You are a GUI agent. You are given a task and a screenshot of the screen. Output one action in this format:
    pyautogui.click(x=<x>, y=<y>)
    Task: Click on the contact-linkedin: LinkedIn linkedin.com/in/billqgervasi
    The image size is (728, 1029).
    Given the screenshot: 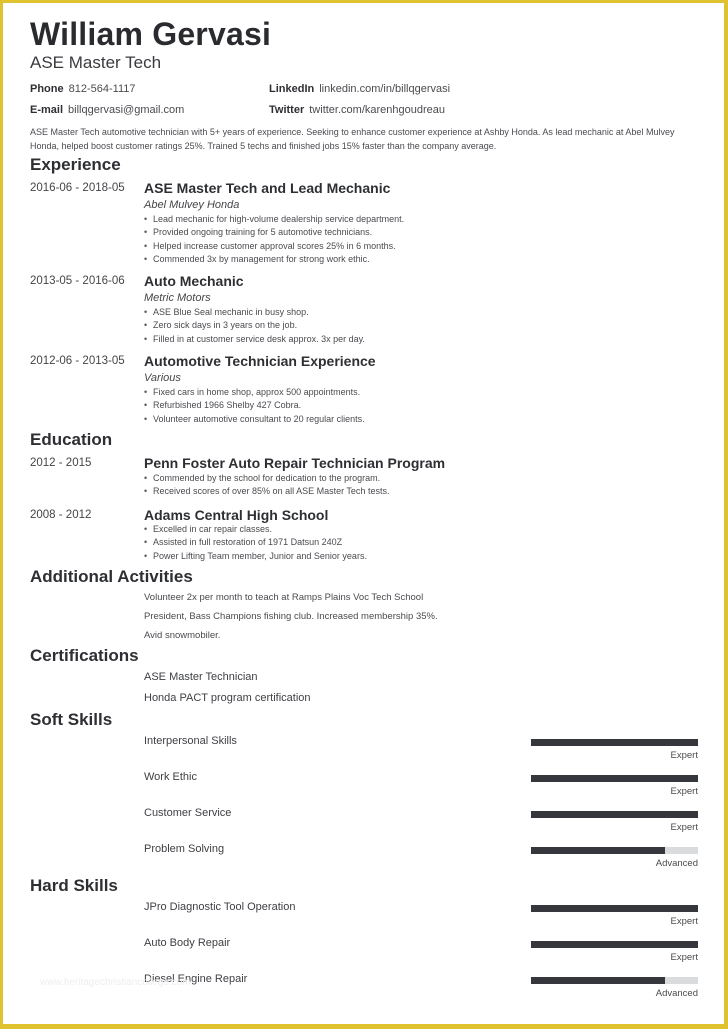 What is the action you would take?
    pyautogui.click(x=359, y=89)
    